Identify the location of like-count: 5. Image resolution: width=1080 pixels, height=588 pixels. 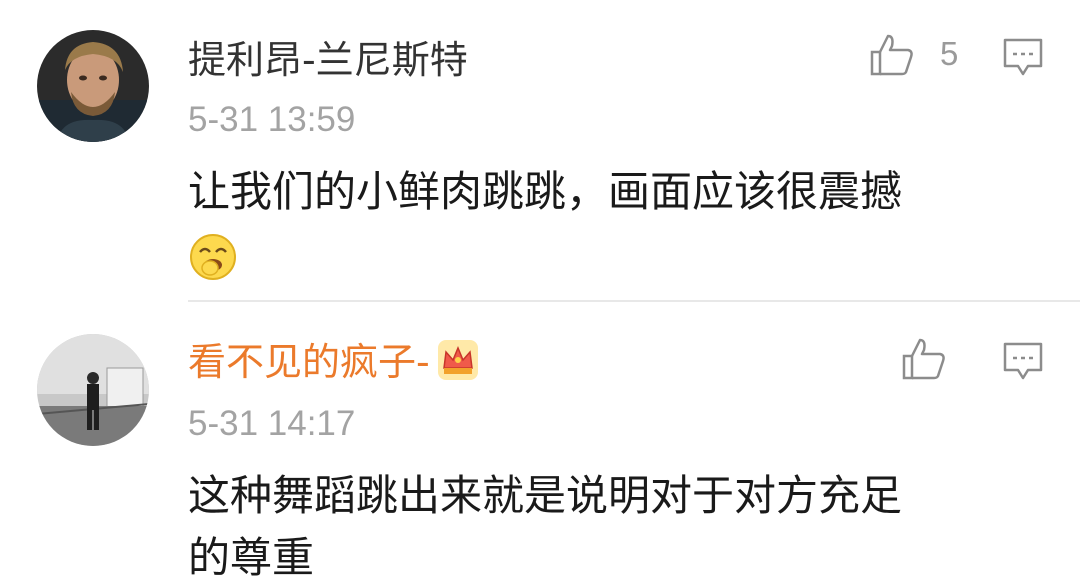
(949, 53).